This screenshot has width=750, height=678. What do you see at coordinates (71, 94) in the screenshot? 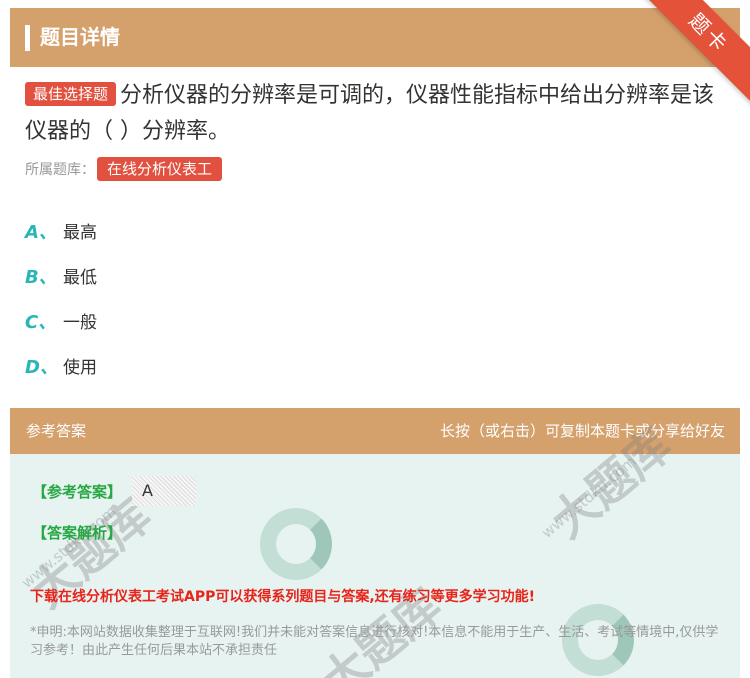
I see `question-type-tag: 最佳选择题` at bounding box center [71, 94].